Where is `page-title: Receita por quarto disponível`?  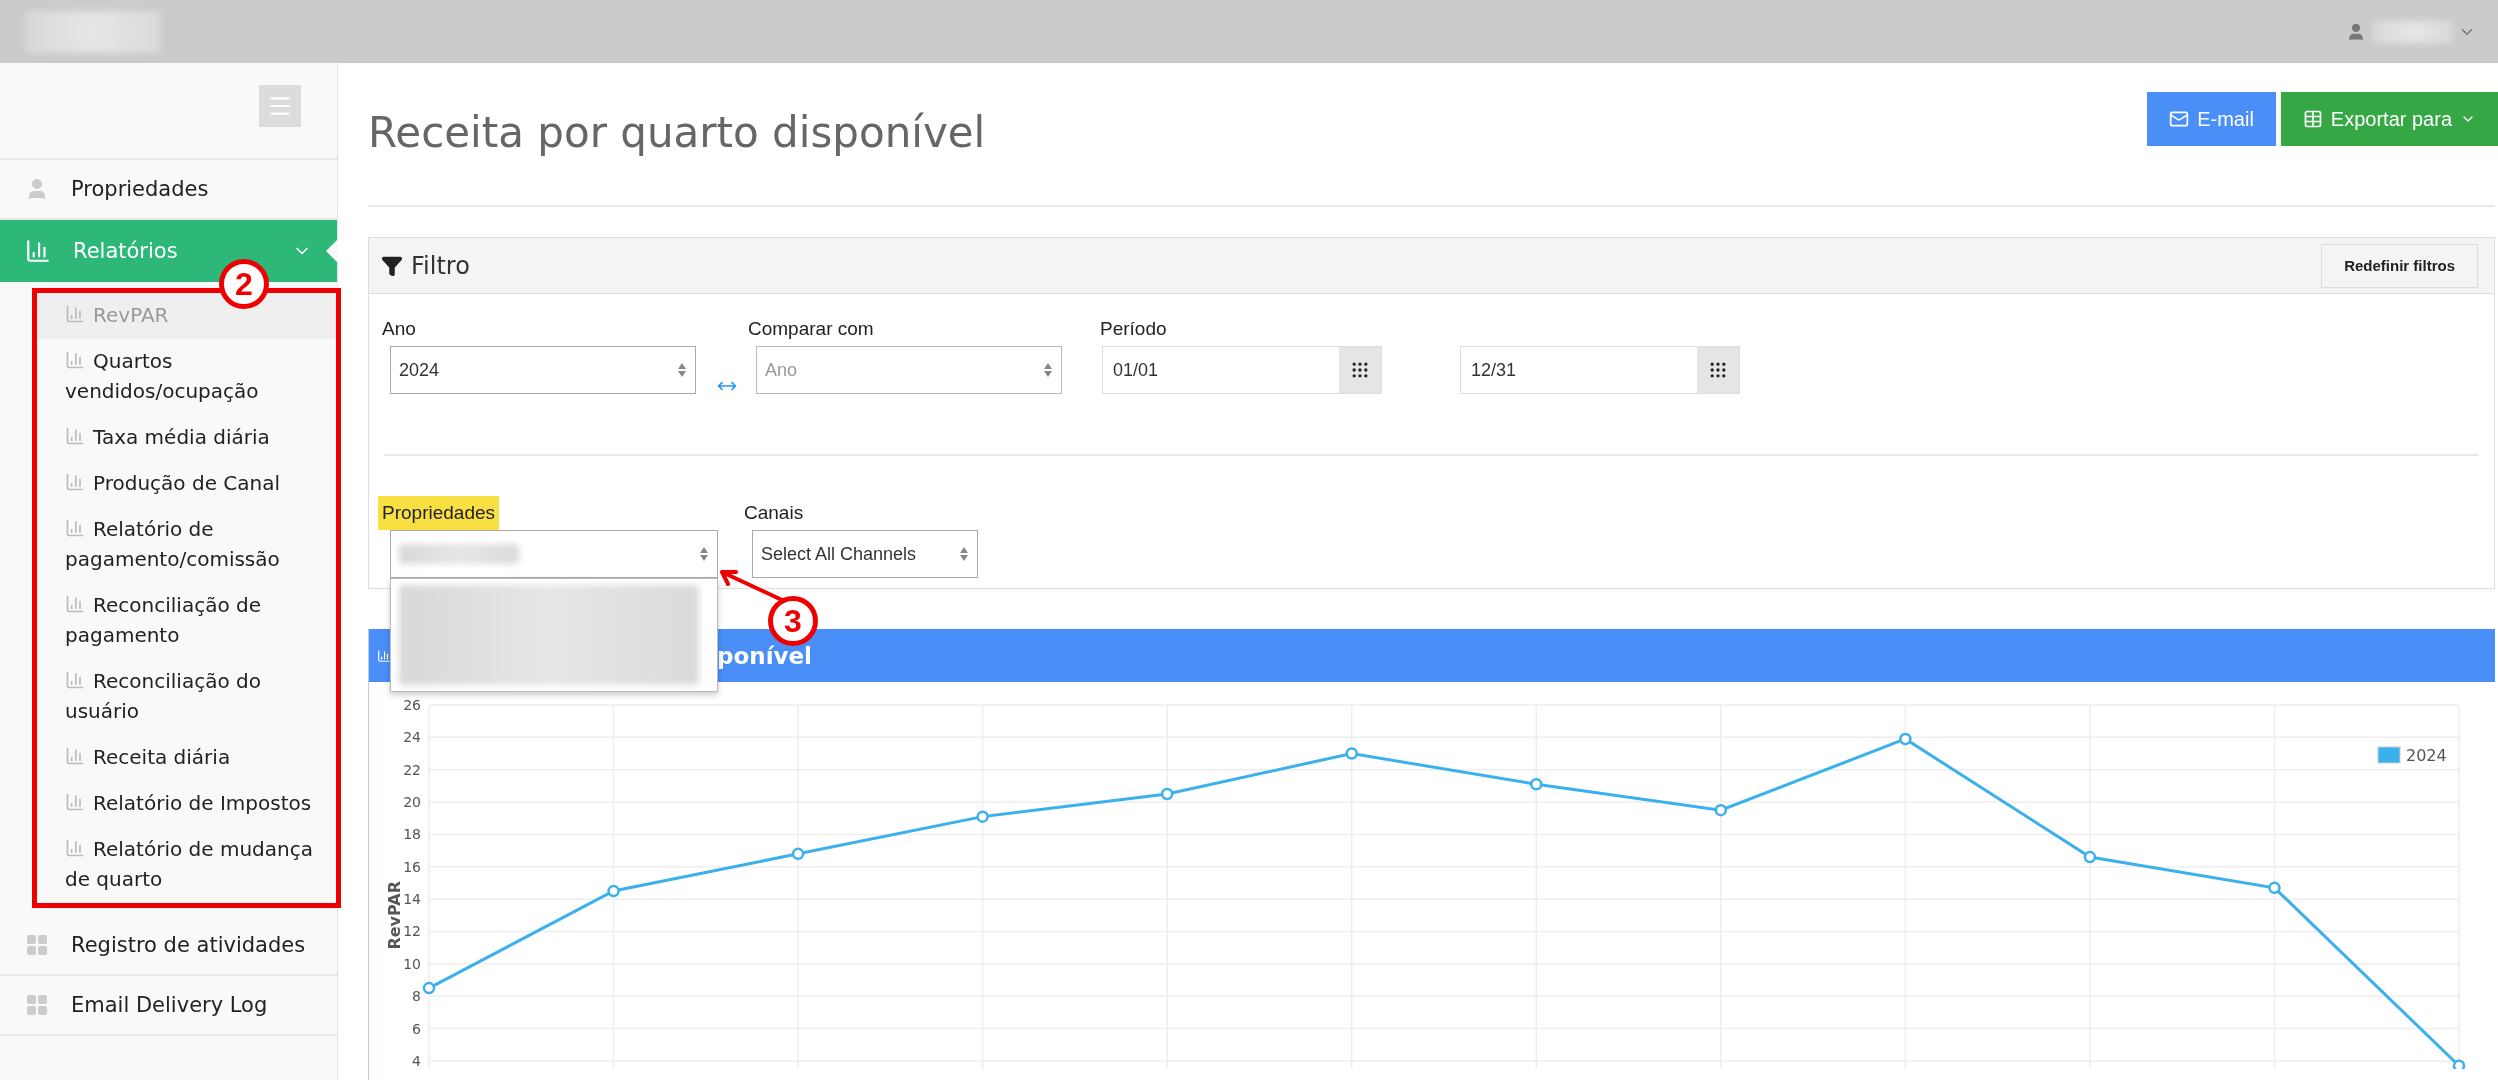
page-title: Receita por quarto disponível is located at coordinates (677, 132).